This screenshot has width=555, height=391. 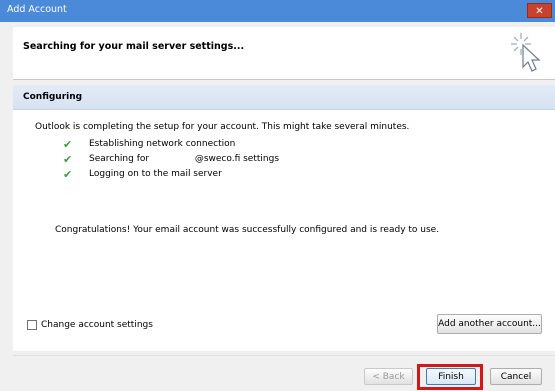 I want to click on step-label: Logging on to the mail server, so click(x=155, y=174).